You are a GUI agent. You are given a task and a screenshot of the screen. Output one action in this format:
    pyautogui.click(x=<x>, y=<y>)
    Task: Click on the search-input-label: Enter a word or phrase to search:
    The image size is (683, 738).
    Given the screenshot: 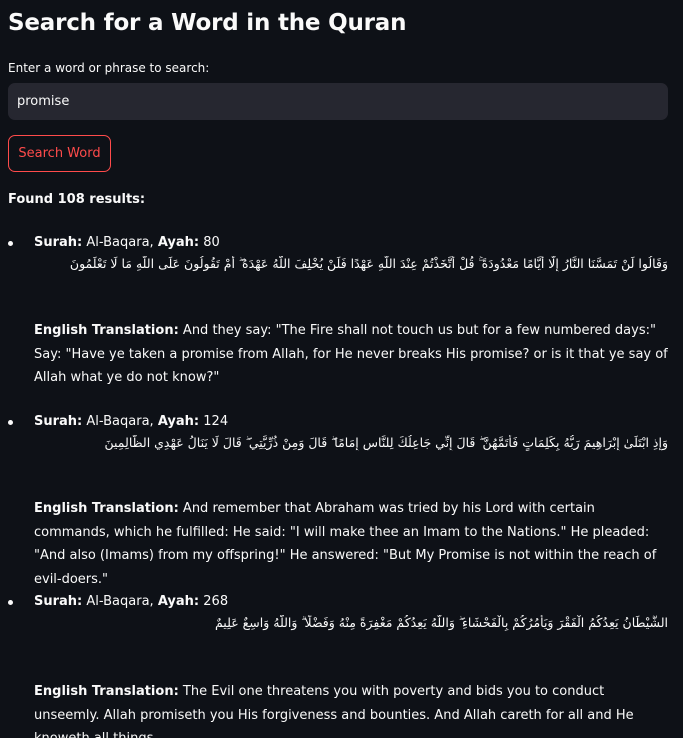 What is the action you would take?
    pyautogui.click(x=109, y=68)
    